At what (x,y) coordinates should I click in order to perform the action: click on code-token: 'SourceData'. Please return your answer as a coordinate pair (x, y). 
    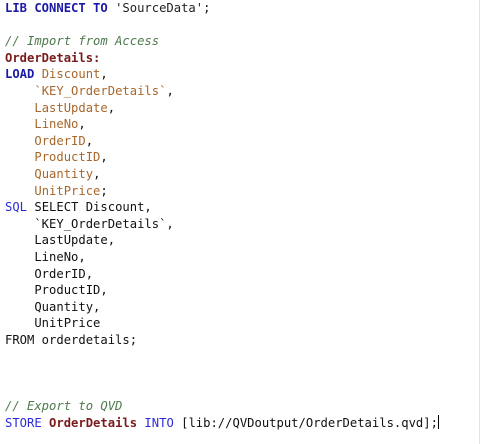
    Looking at the image, I should click on (159, 8).